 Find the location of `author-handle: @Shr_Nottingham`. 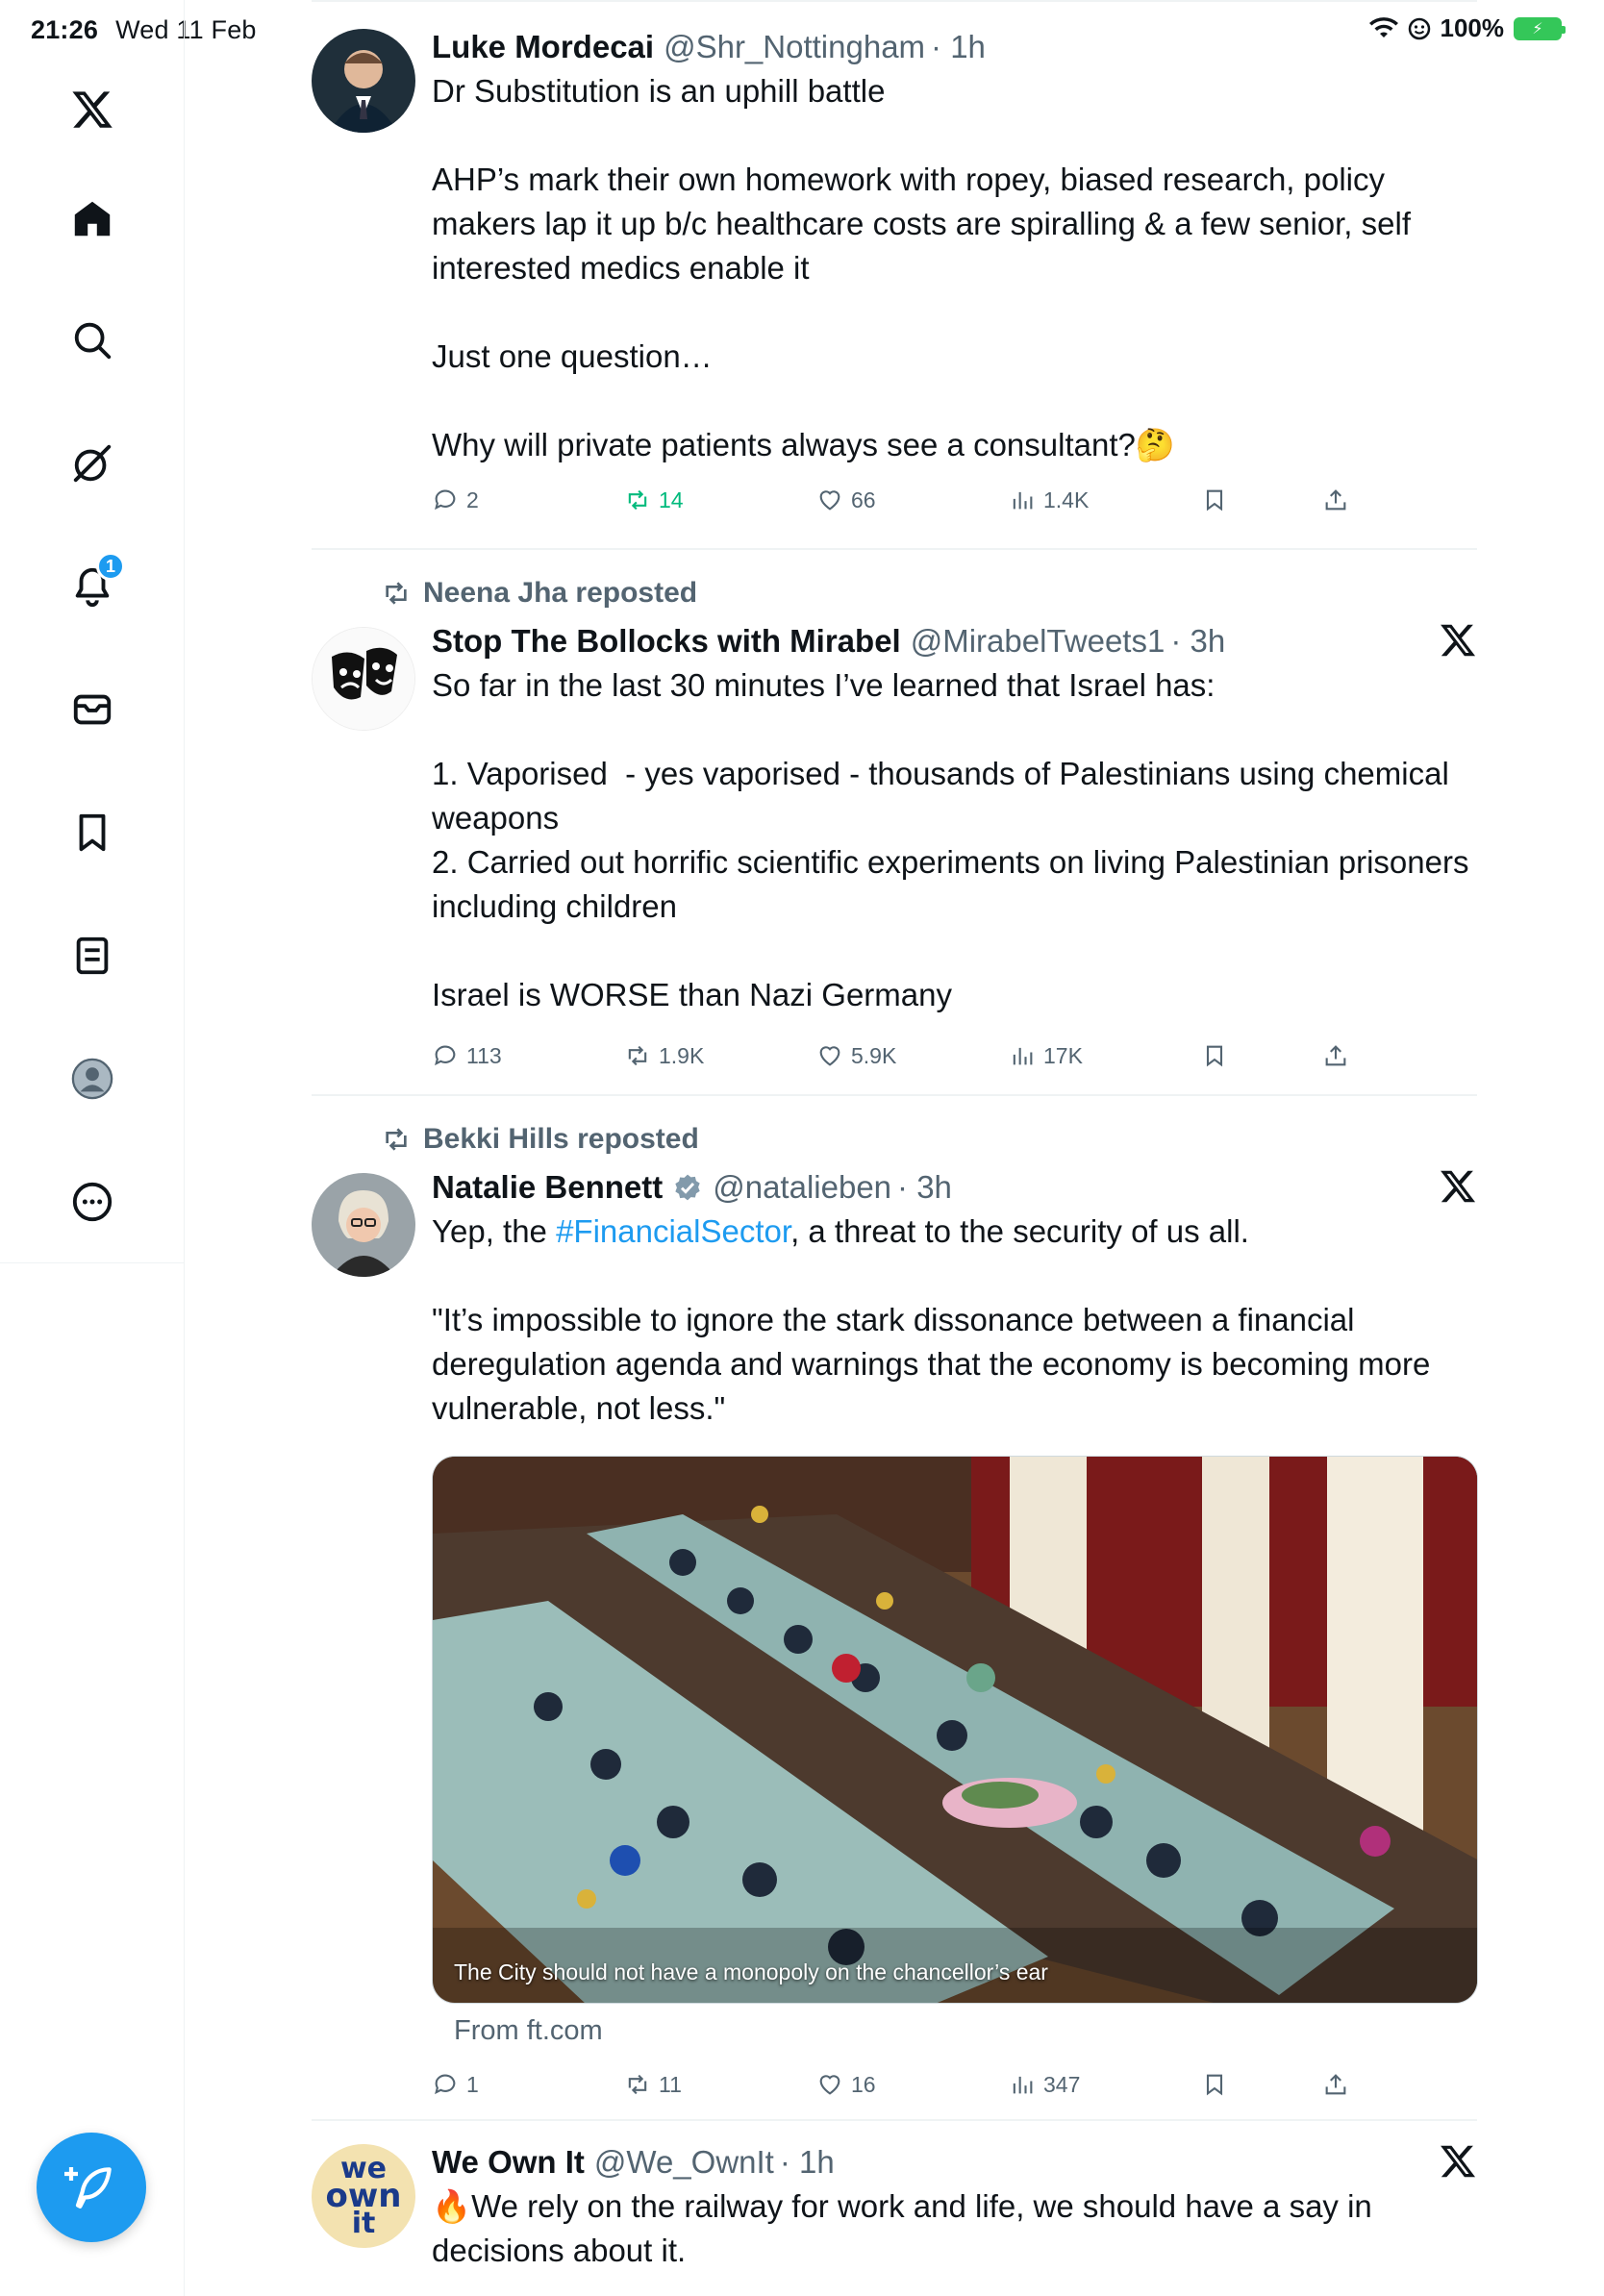

author-handle: @Shr_Nottingham is located at coordinates (794, 47).